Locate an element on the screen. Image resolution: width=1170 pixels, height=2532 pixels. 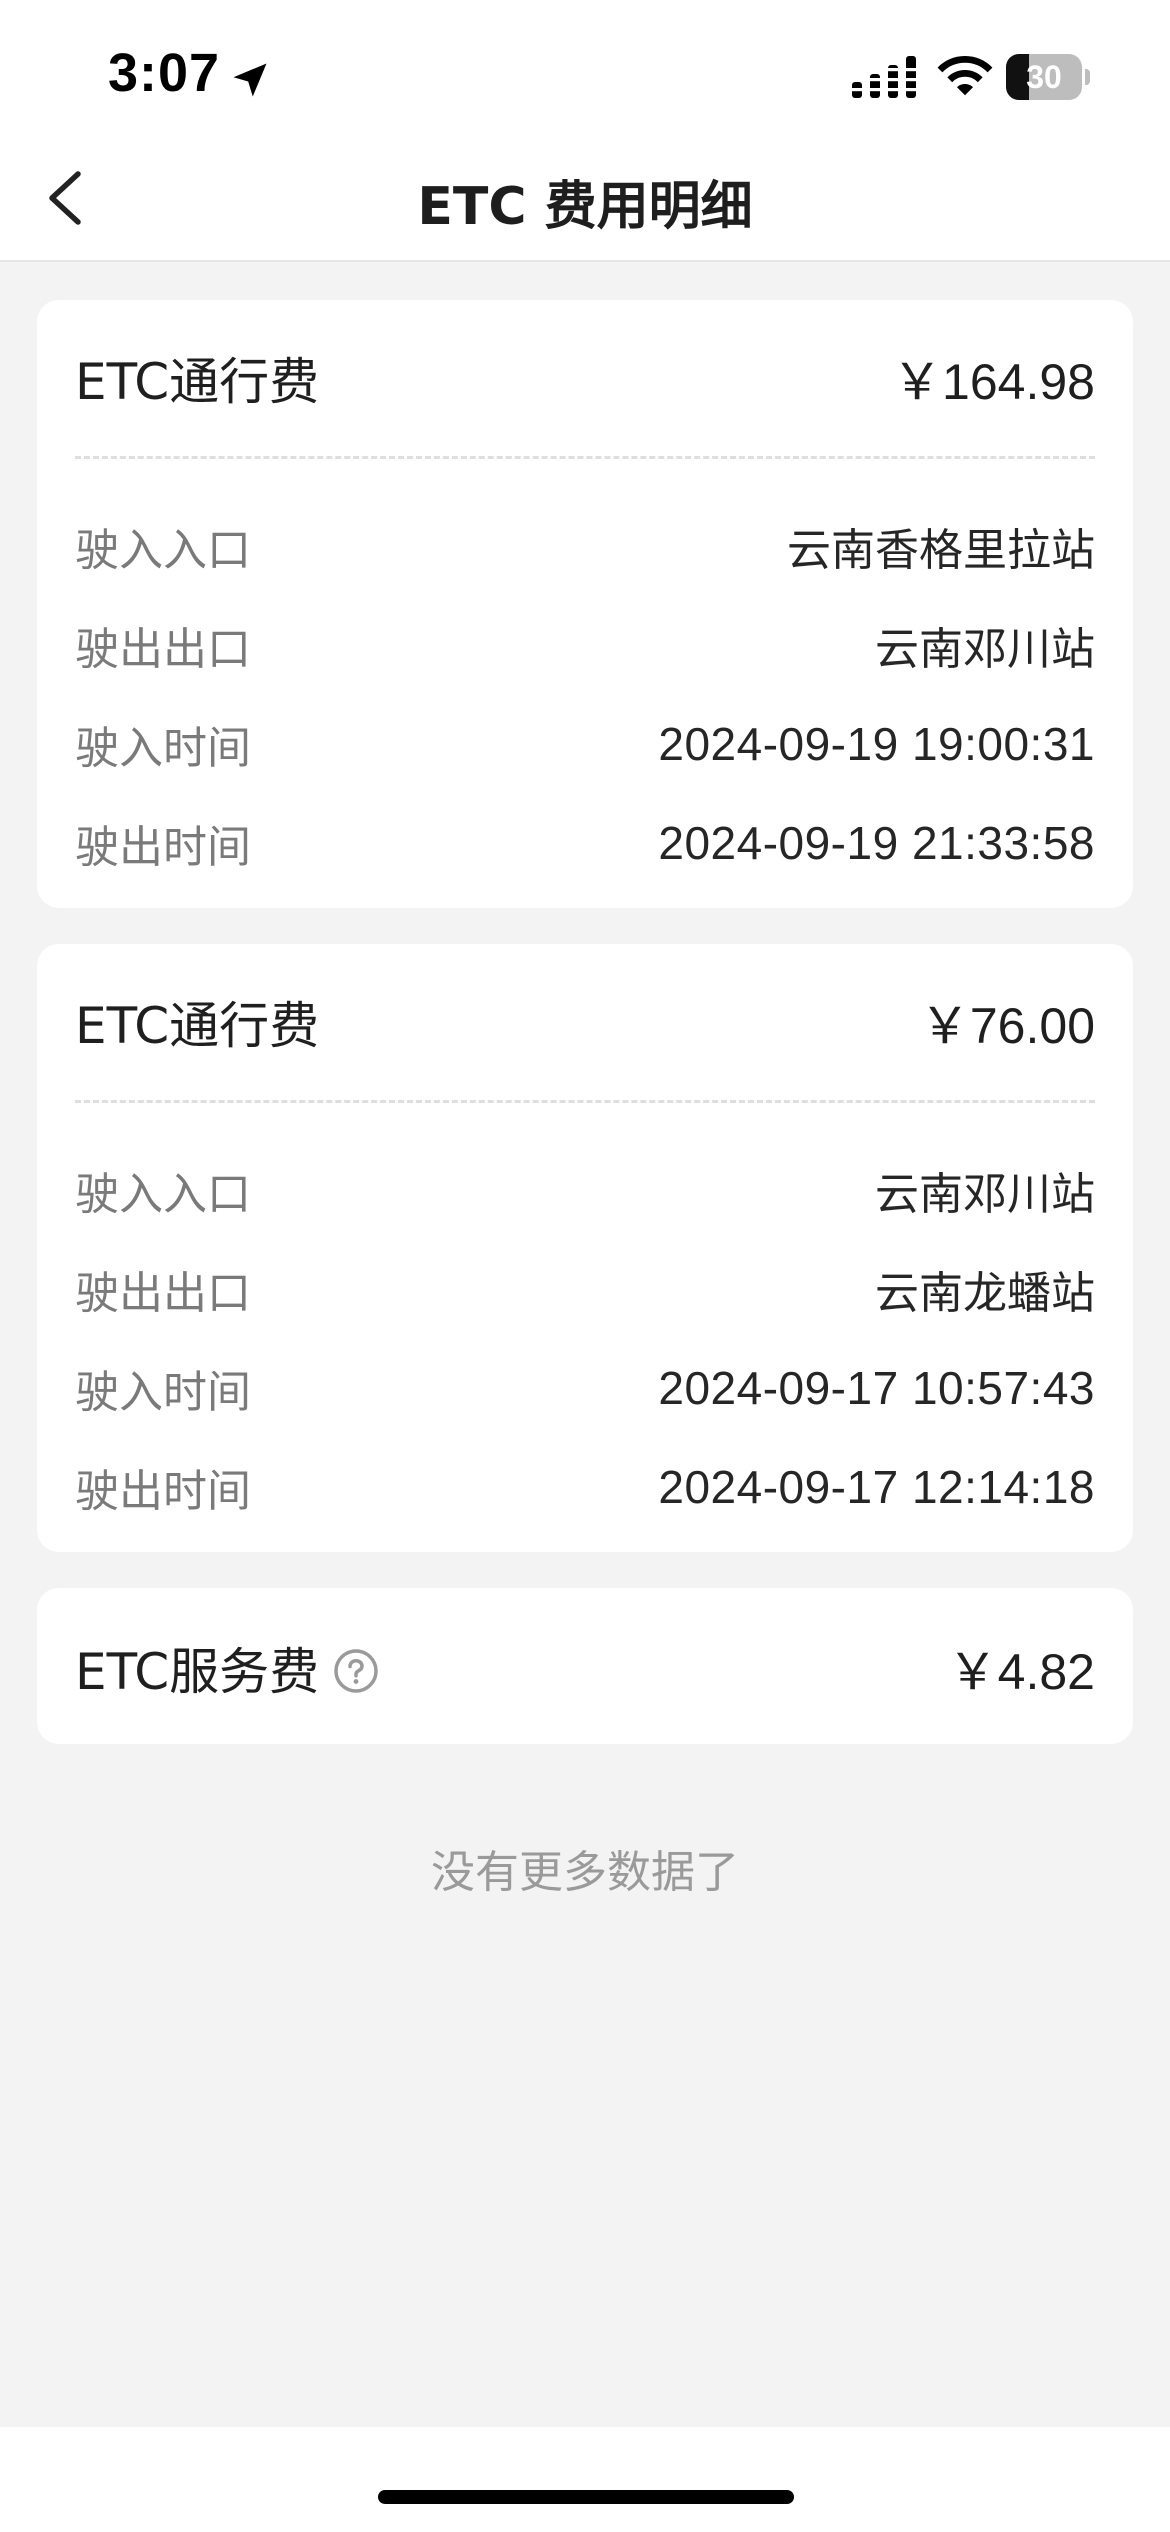
status-time: 3:07 is located at coordinates (164, 73).